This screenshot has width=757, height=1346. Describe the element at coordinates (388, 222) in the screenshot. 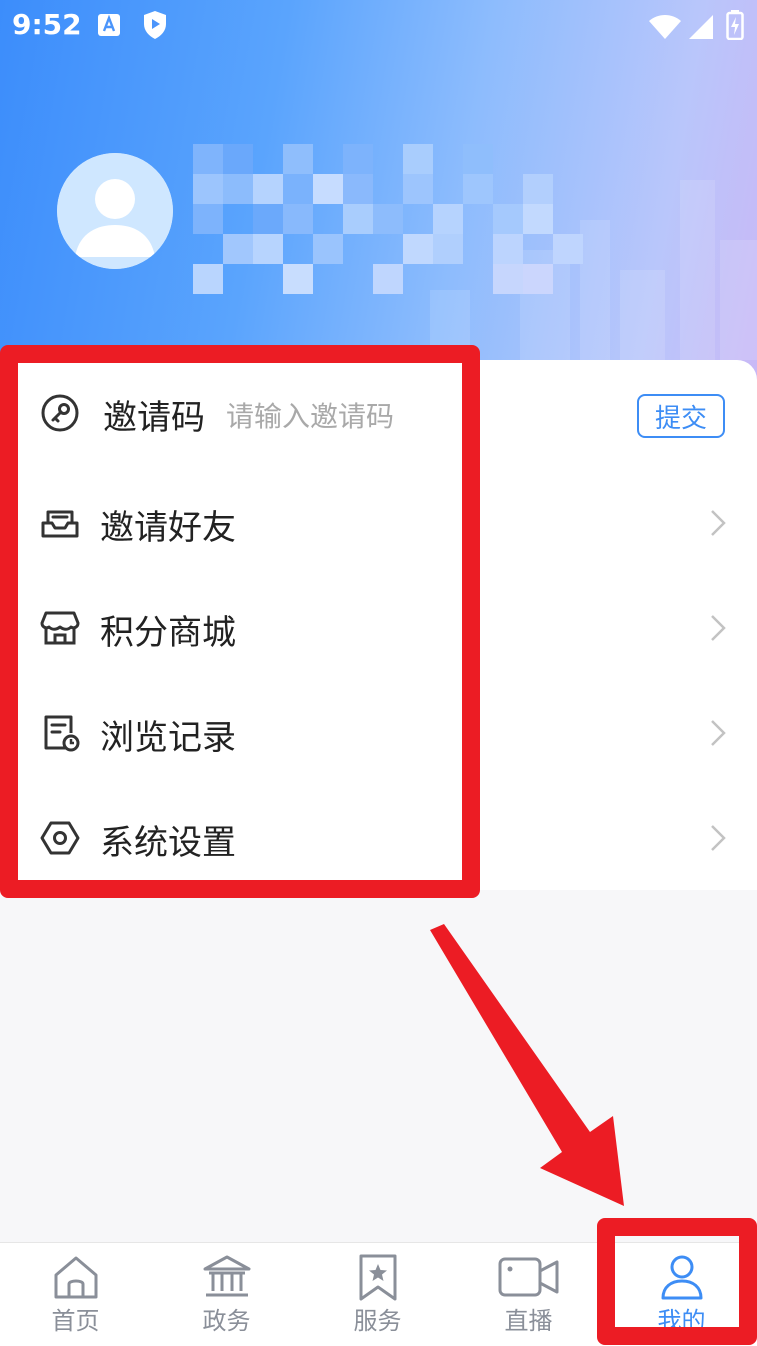

I see `username-redacted` at that location.